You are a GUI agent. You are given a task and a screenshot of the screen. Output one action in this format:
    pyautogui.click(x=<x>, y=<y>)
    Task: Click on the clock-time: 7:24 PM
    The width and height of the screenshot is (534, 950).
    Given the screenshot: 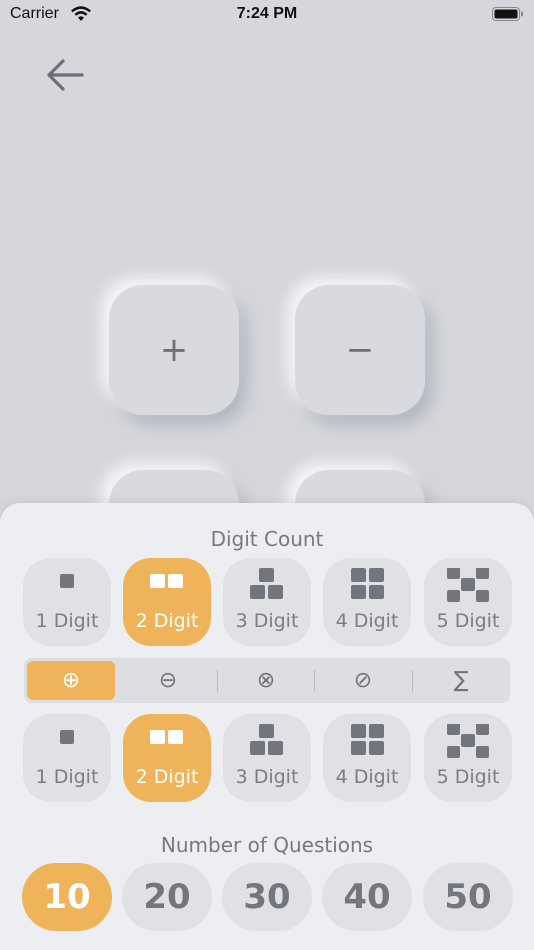 What is the action you would take?
    pyautogui.click(x=267, y=13)
    